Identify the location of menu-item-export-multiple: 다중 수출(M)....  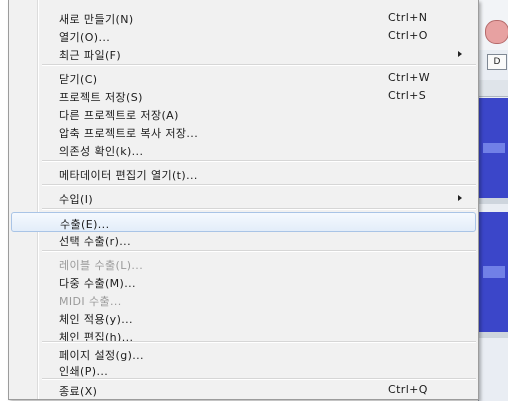
(243, 282).